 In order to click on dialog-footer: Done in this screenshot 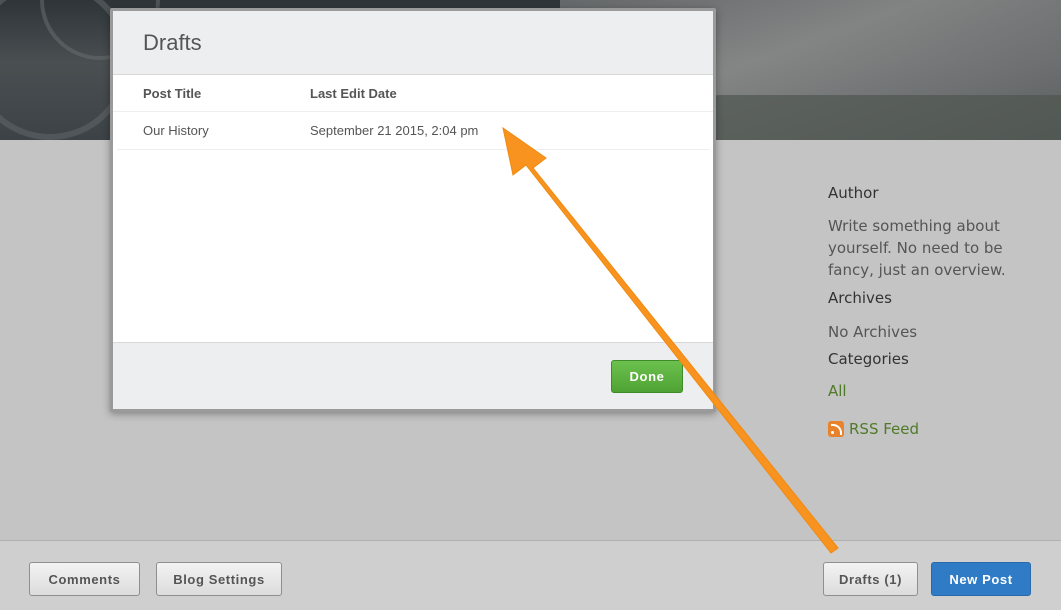, I will do `click(413, 375)`.